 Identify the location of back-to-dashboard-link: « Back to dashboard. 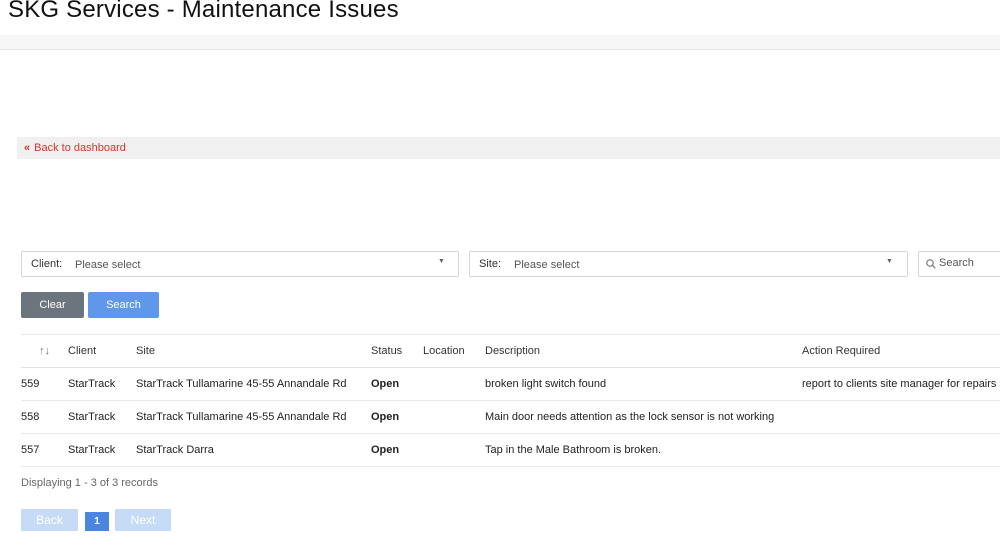
(75, 148).